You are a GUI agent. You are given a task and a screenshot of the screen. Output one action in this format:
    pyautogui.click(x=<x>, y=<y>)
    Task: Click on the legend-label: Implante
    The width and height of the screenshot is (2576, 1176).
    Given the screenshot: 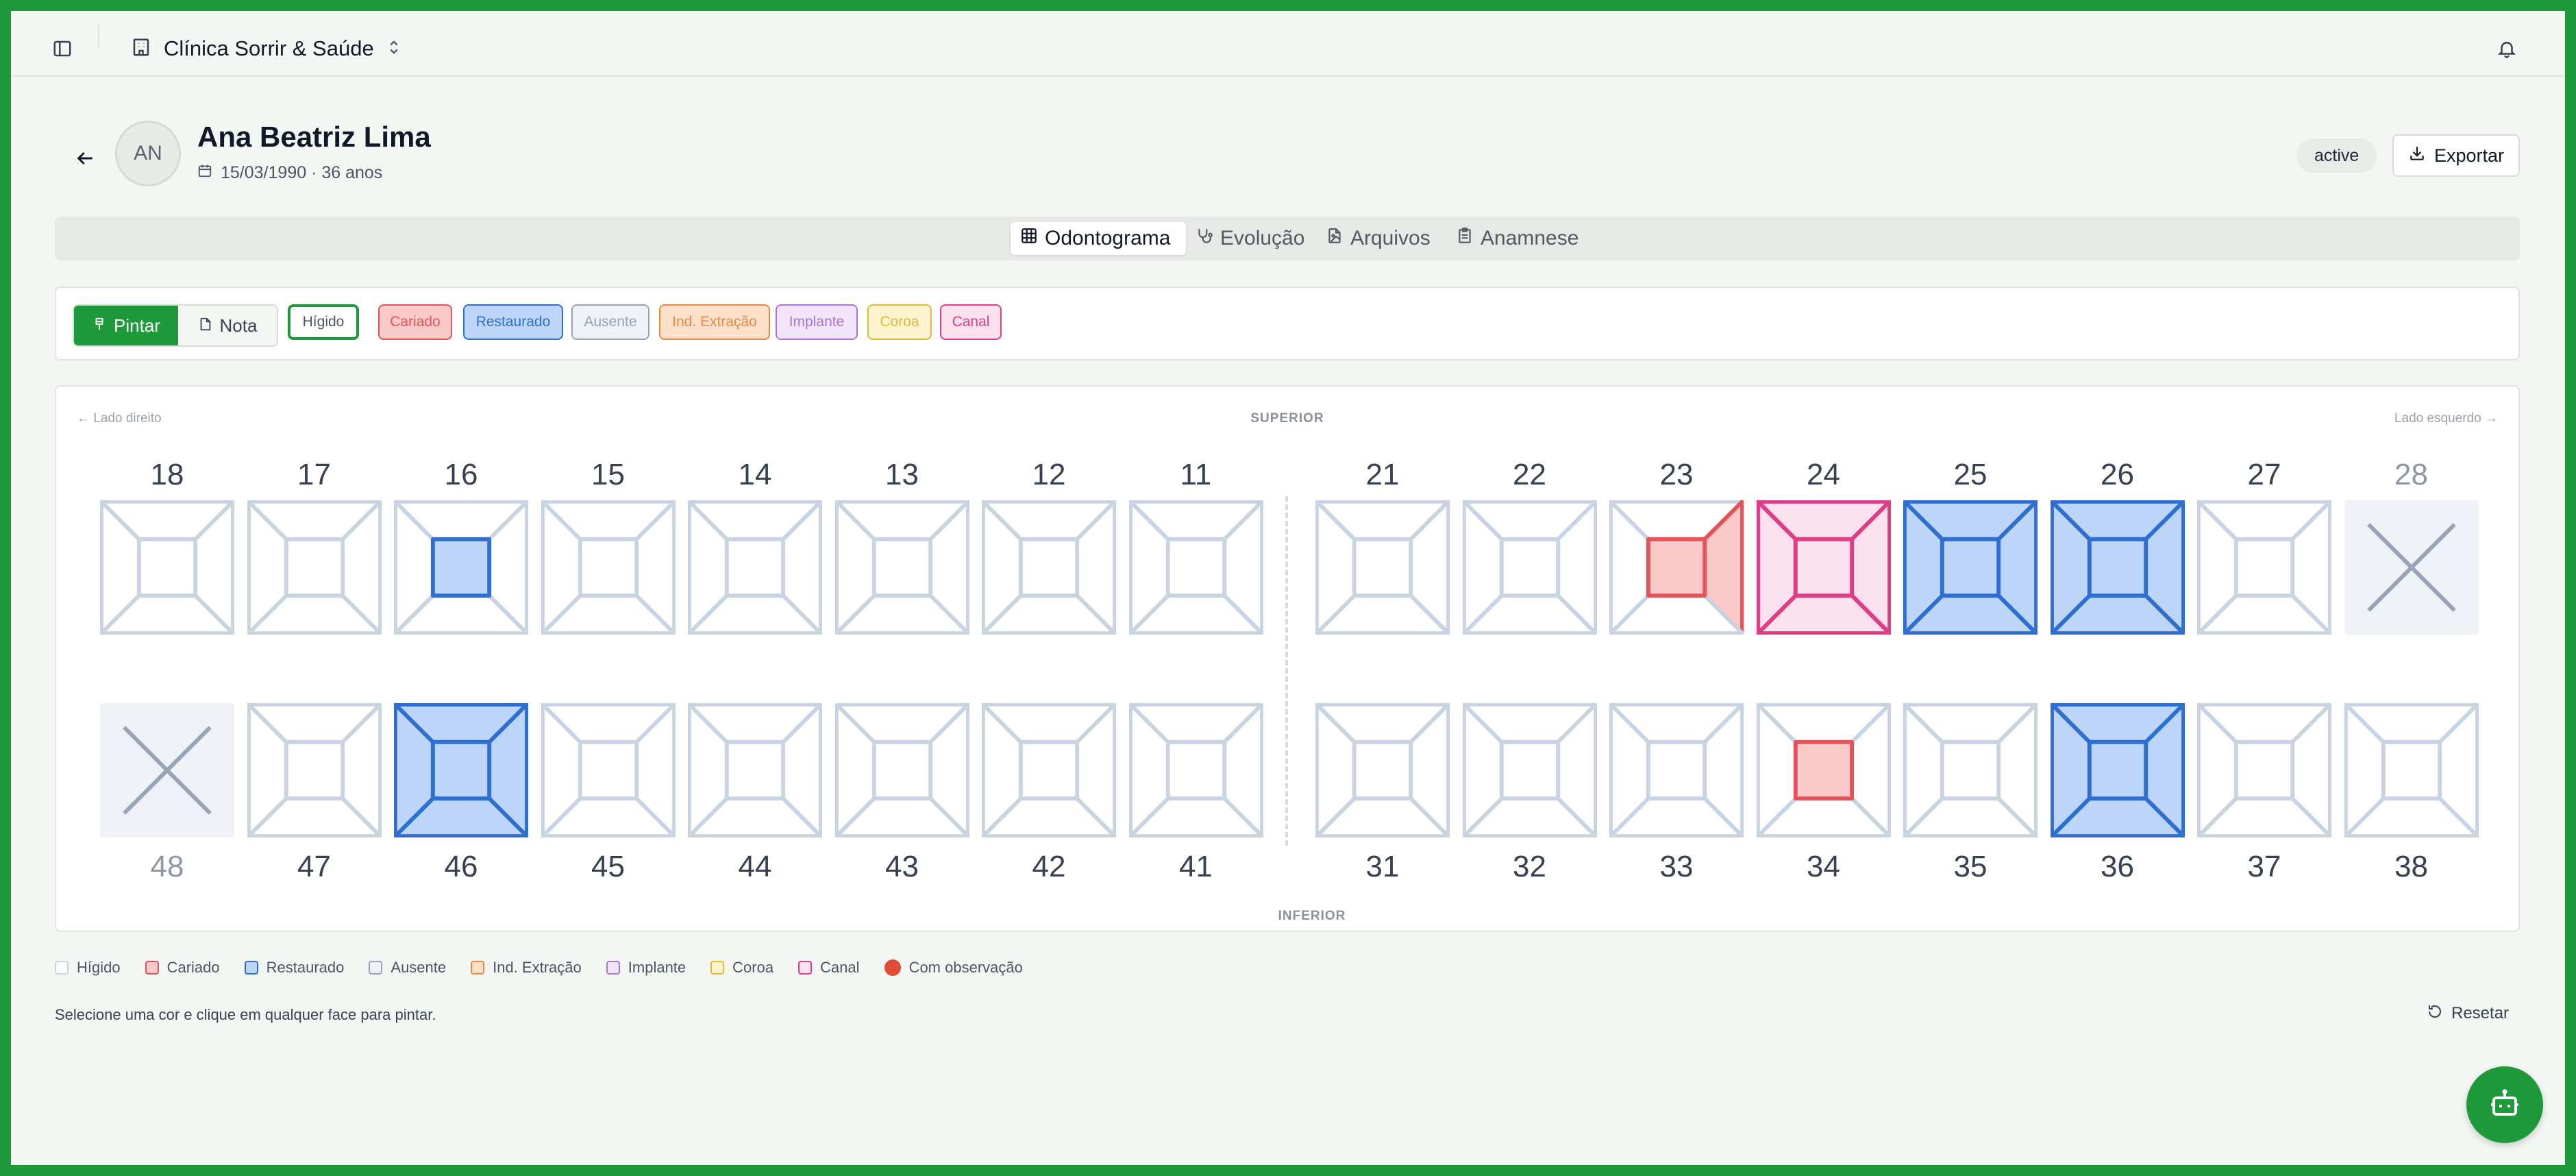 What is the action you would take?
    pyautogui.click(x=657, y=967)
    